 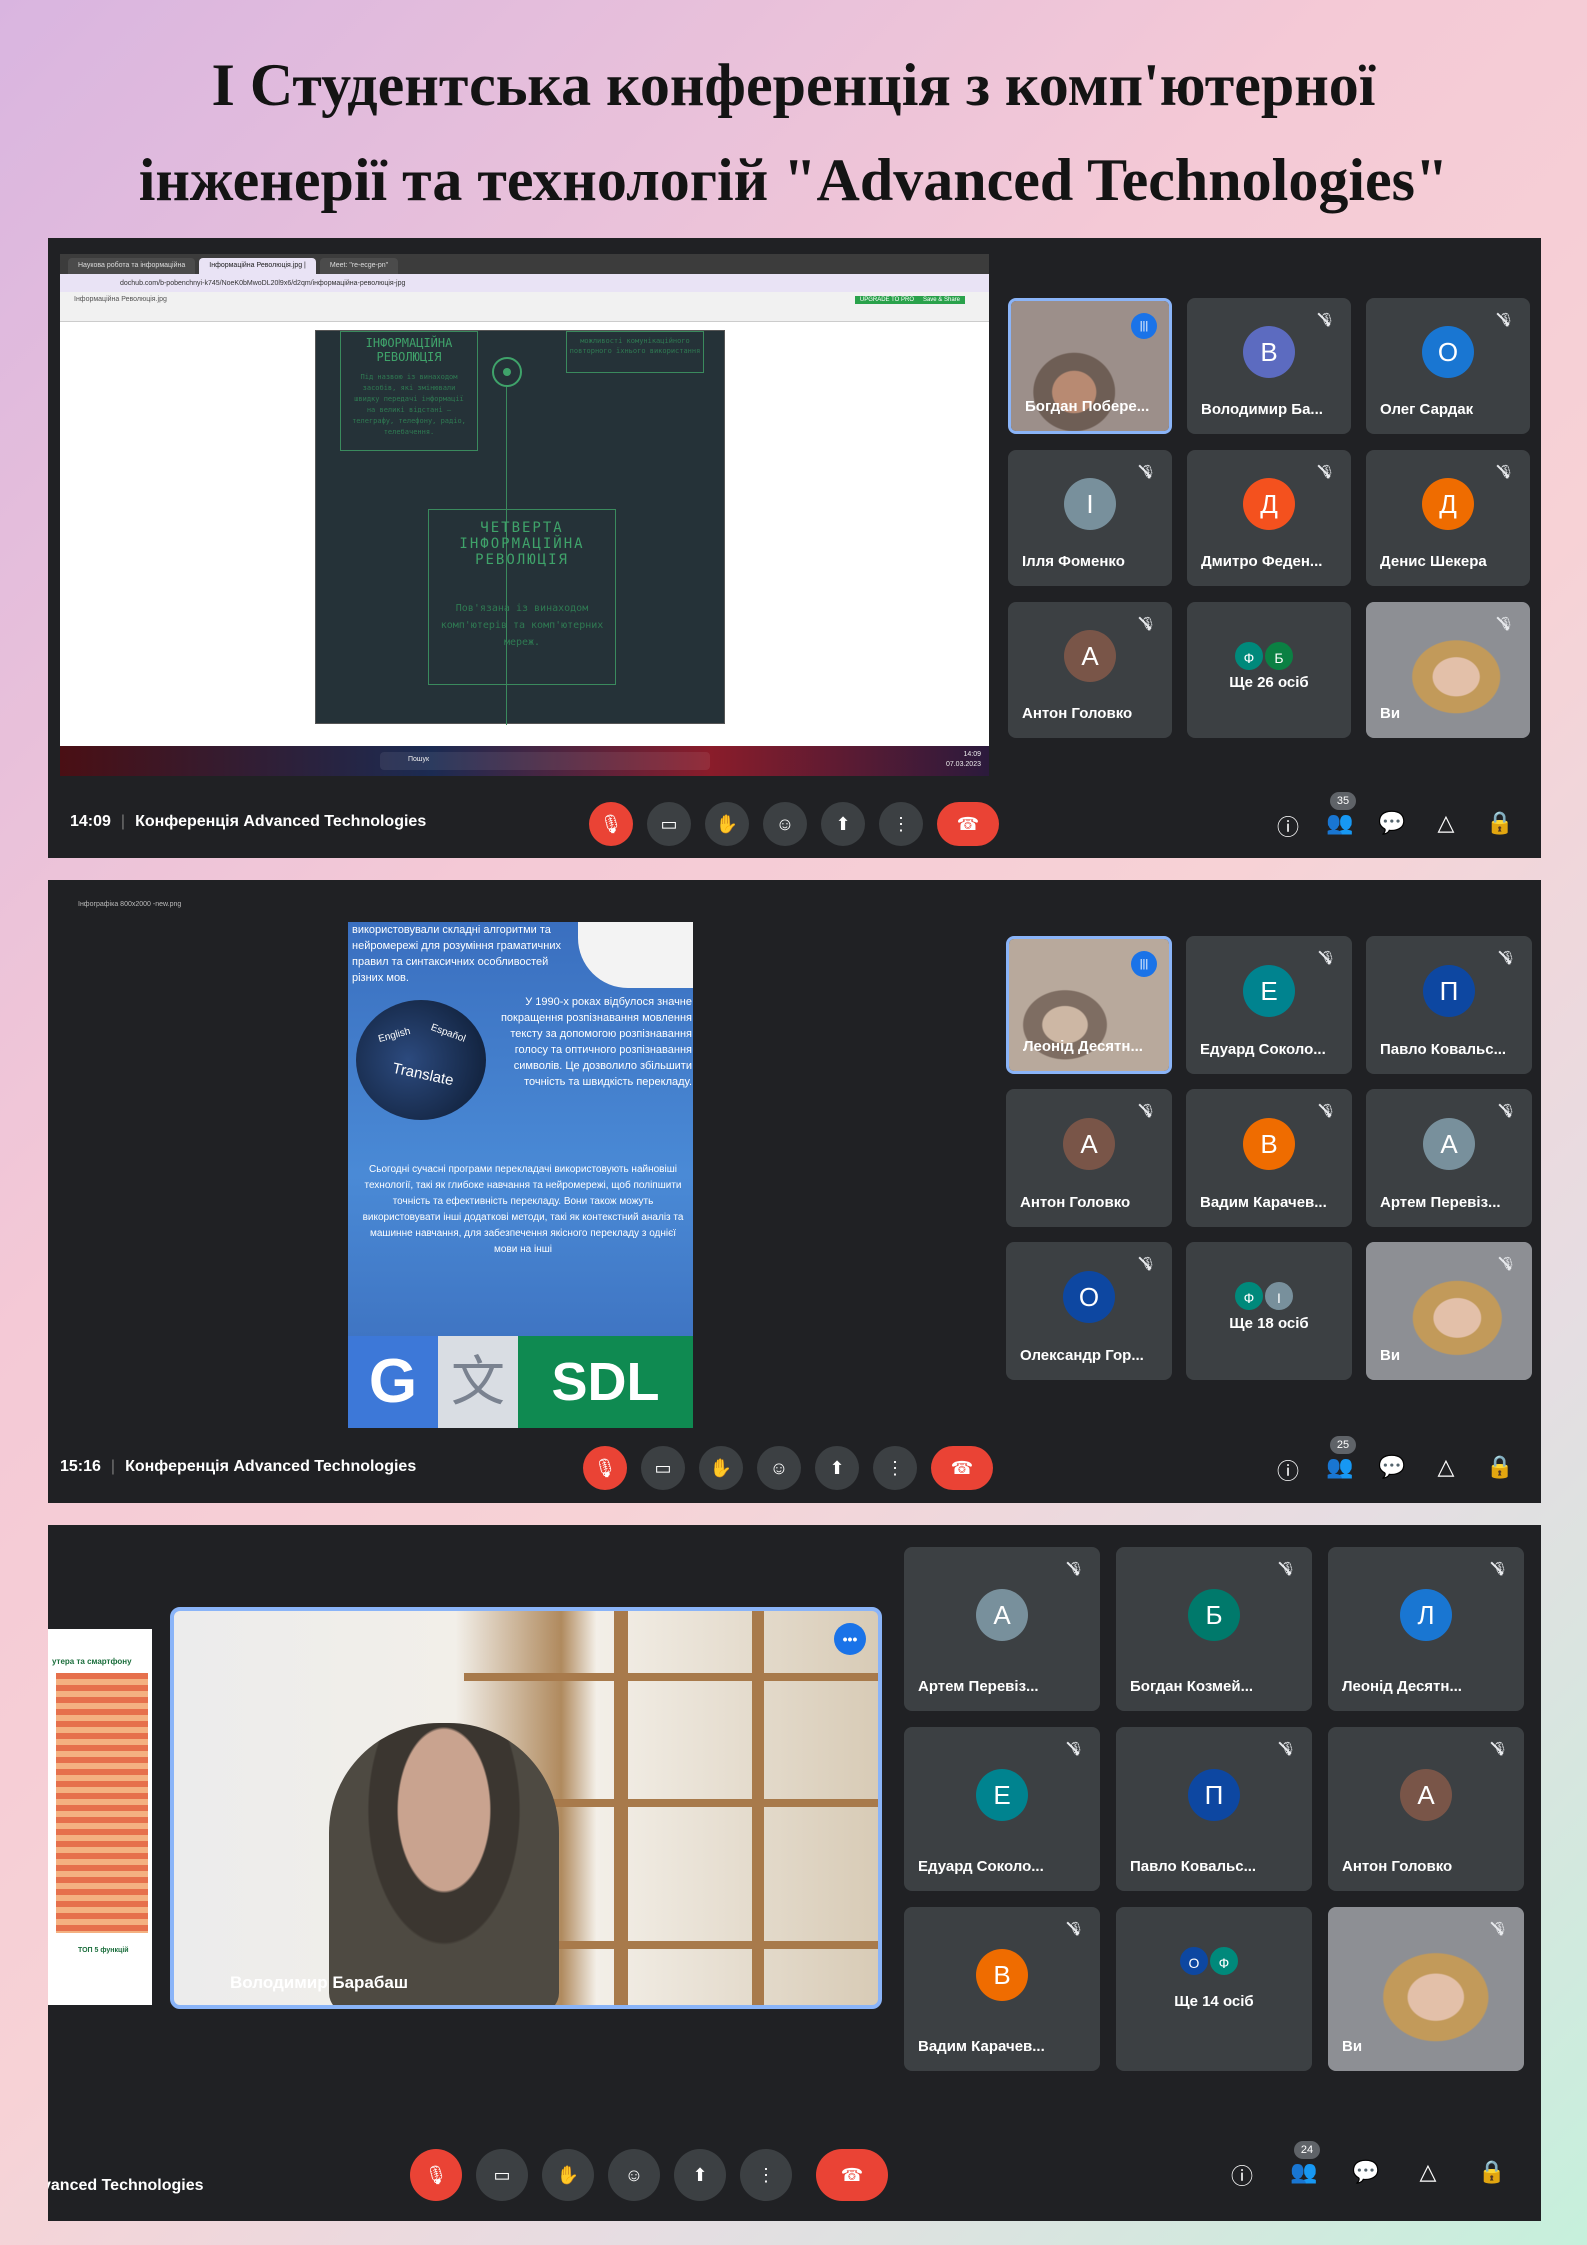 What do you see at coordinates (1214, 1795) in the screenshot?
I see `avatar: П` at bounding box center [1214, 1795].